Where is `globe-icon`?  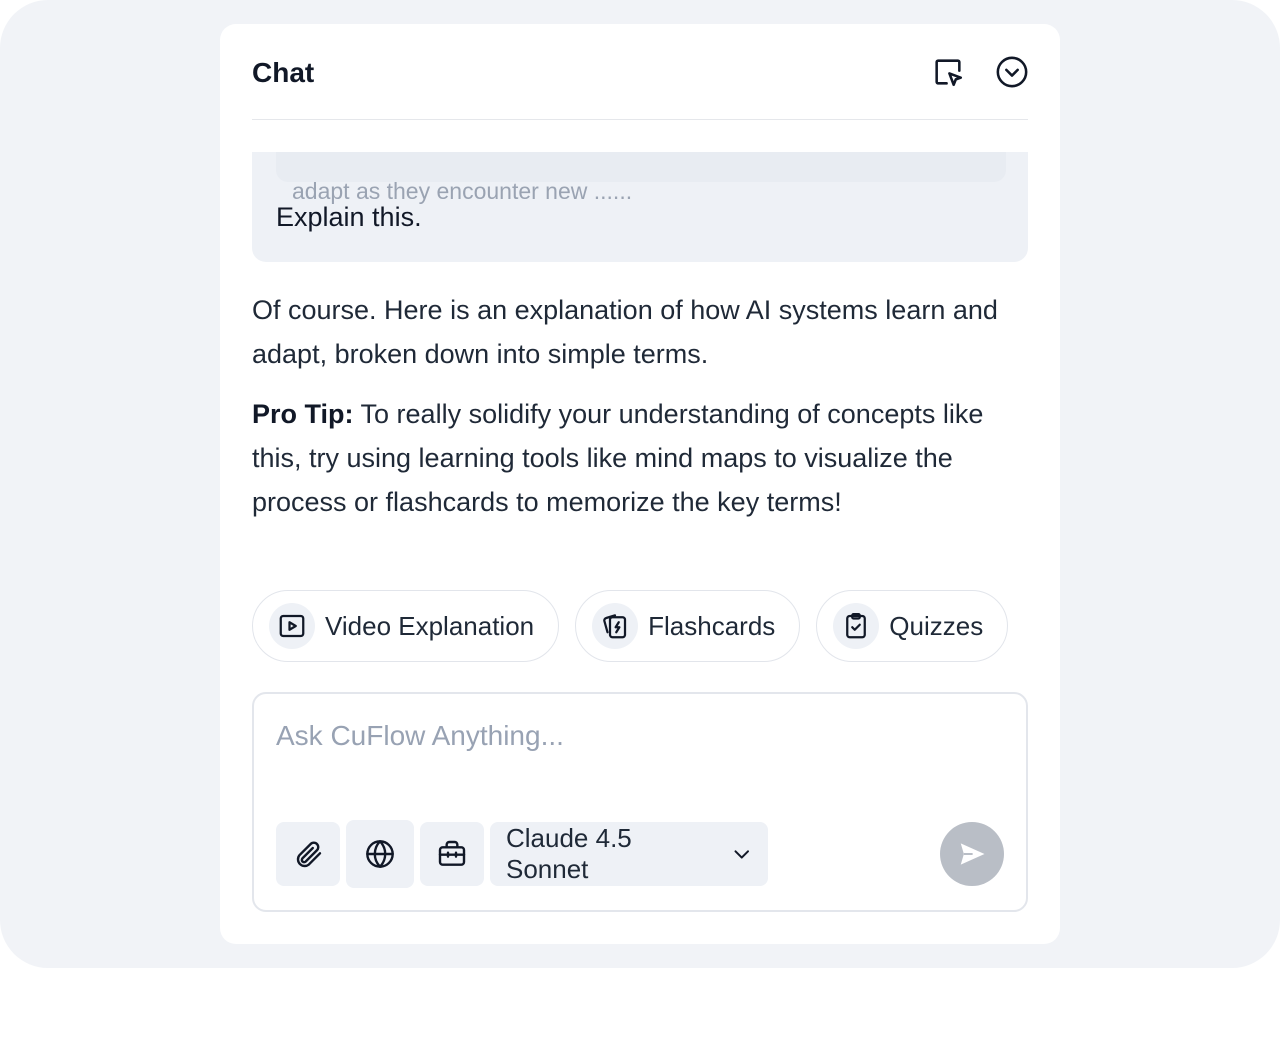
globe-icon is located at coordinates (380, 854).